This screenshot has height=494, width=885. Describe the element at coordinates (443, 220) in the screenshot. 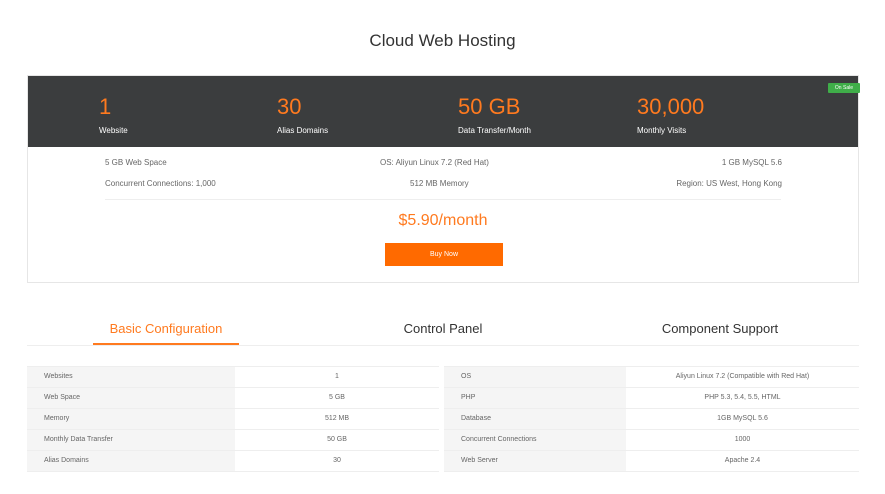

I see `price: $5.90/month` at that location.